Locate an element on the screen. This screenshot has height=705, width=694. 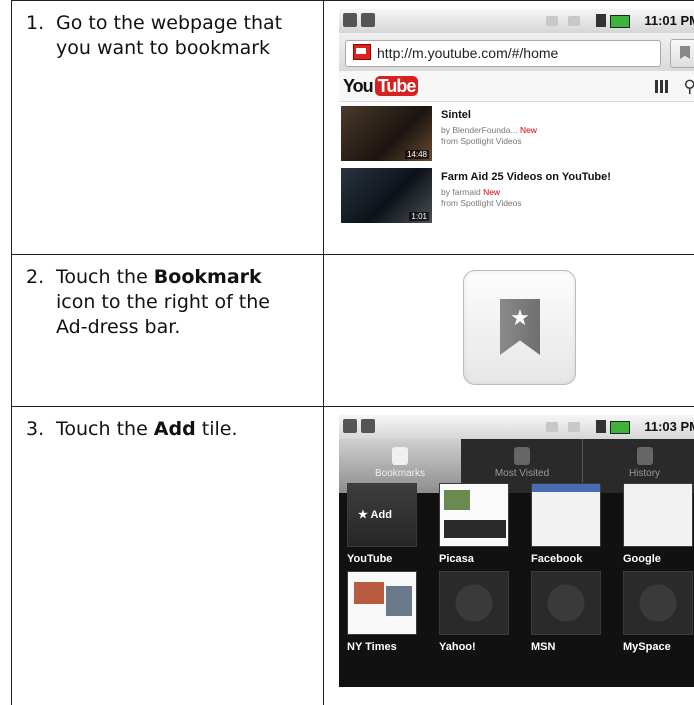
video-title: Farm Aid 25 Videos on YouTube! is located at coordinates (526, 177).